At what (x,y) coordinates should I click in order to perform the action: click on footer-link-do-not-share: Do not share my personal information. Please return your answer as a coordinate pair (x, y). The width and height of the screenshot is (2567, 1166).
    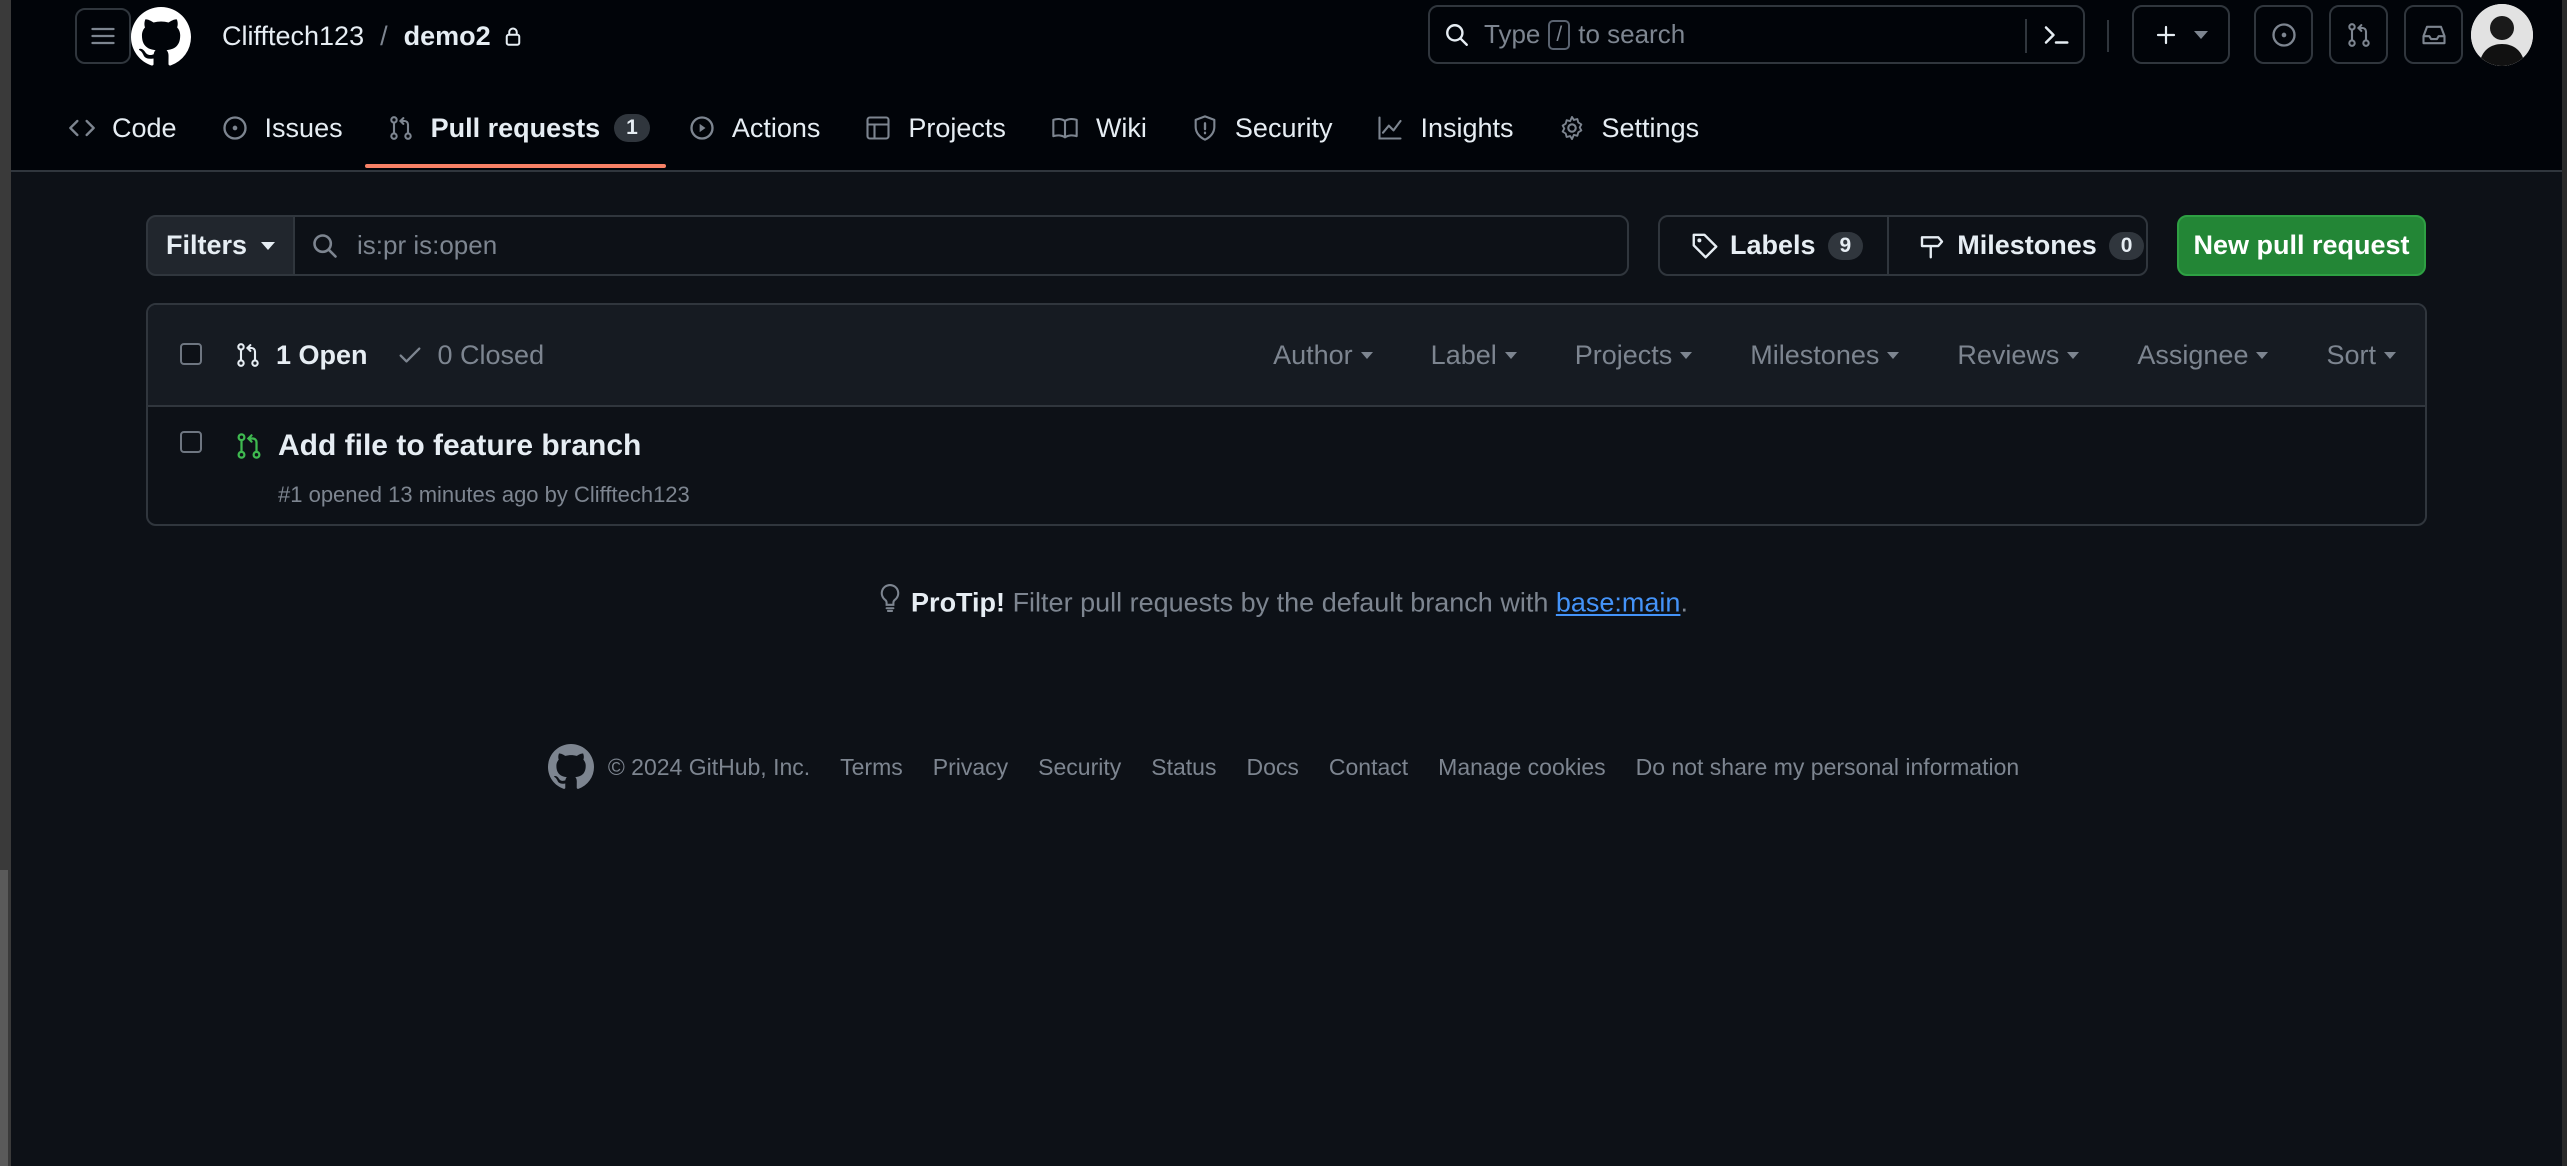
    Looking at the image, I should click on (1828, 767).